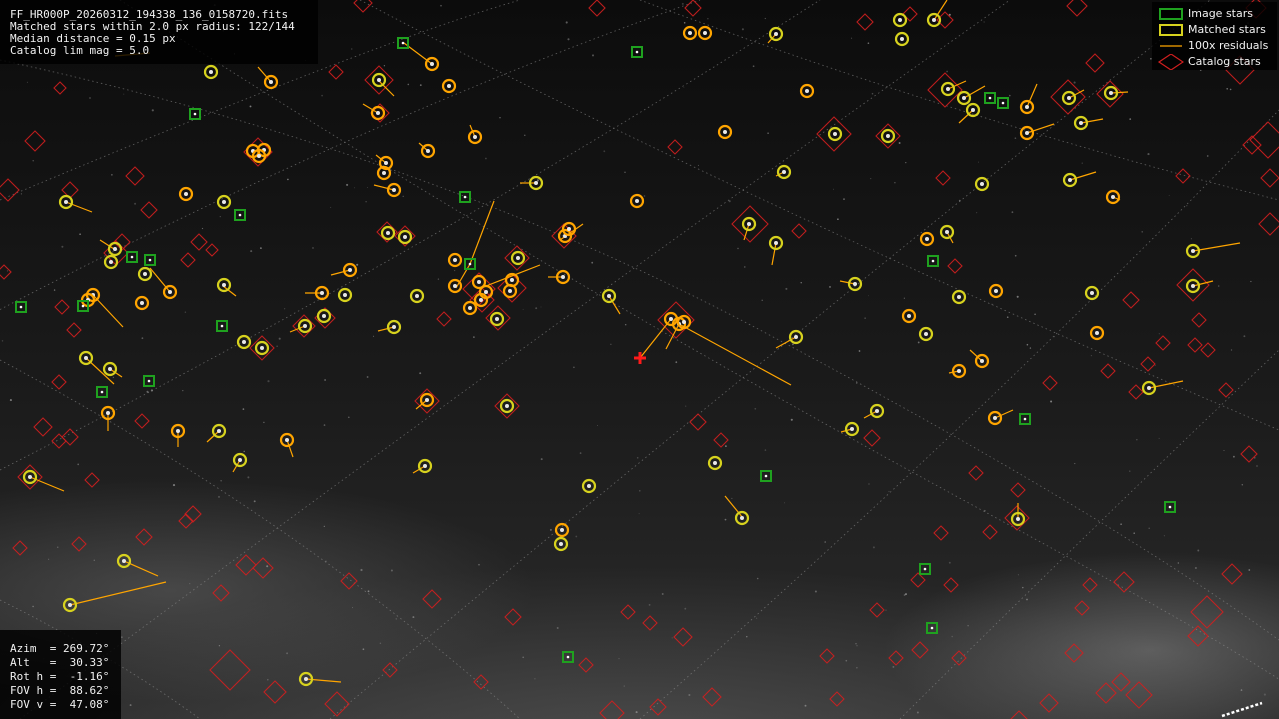 Image resolution: width=1279 pixels, height=719 pixels. What do you see at coordinates (1171, 46) in the screenshot?
I see `orange-line-icon` at bounding box center [1171, 46].